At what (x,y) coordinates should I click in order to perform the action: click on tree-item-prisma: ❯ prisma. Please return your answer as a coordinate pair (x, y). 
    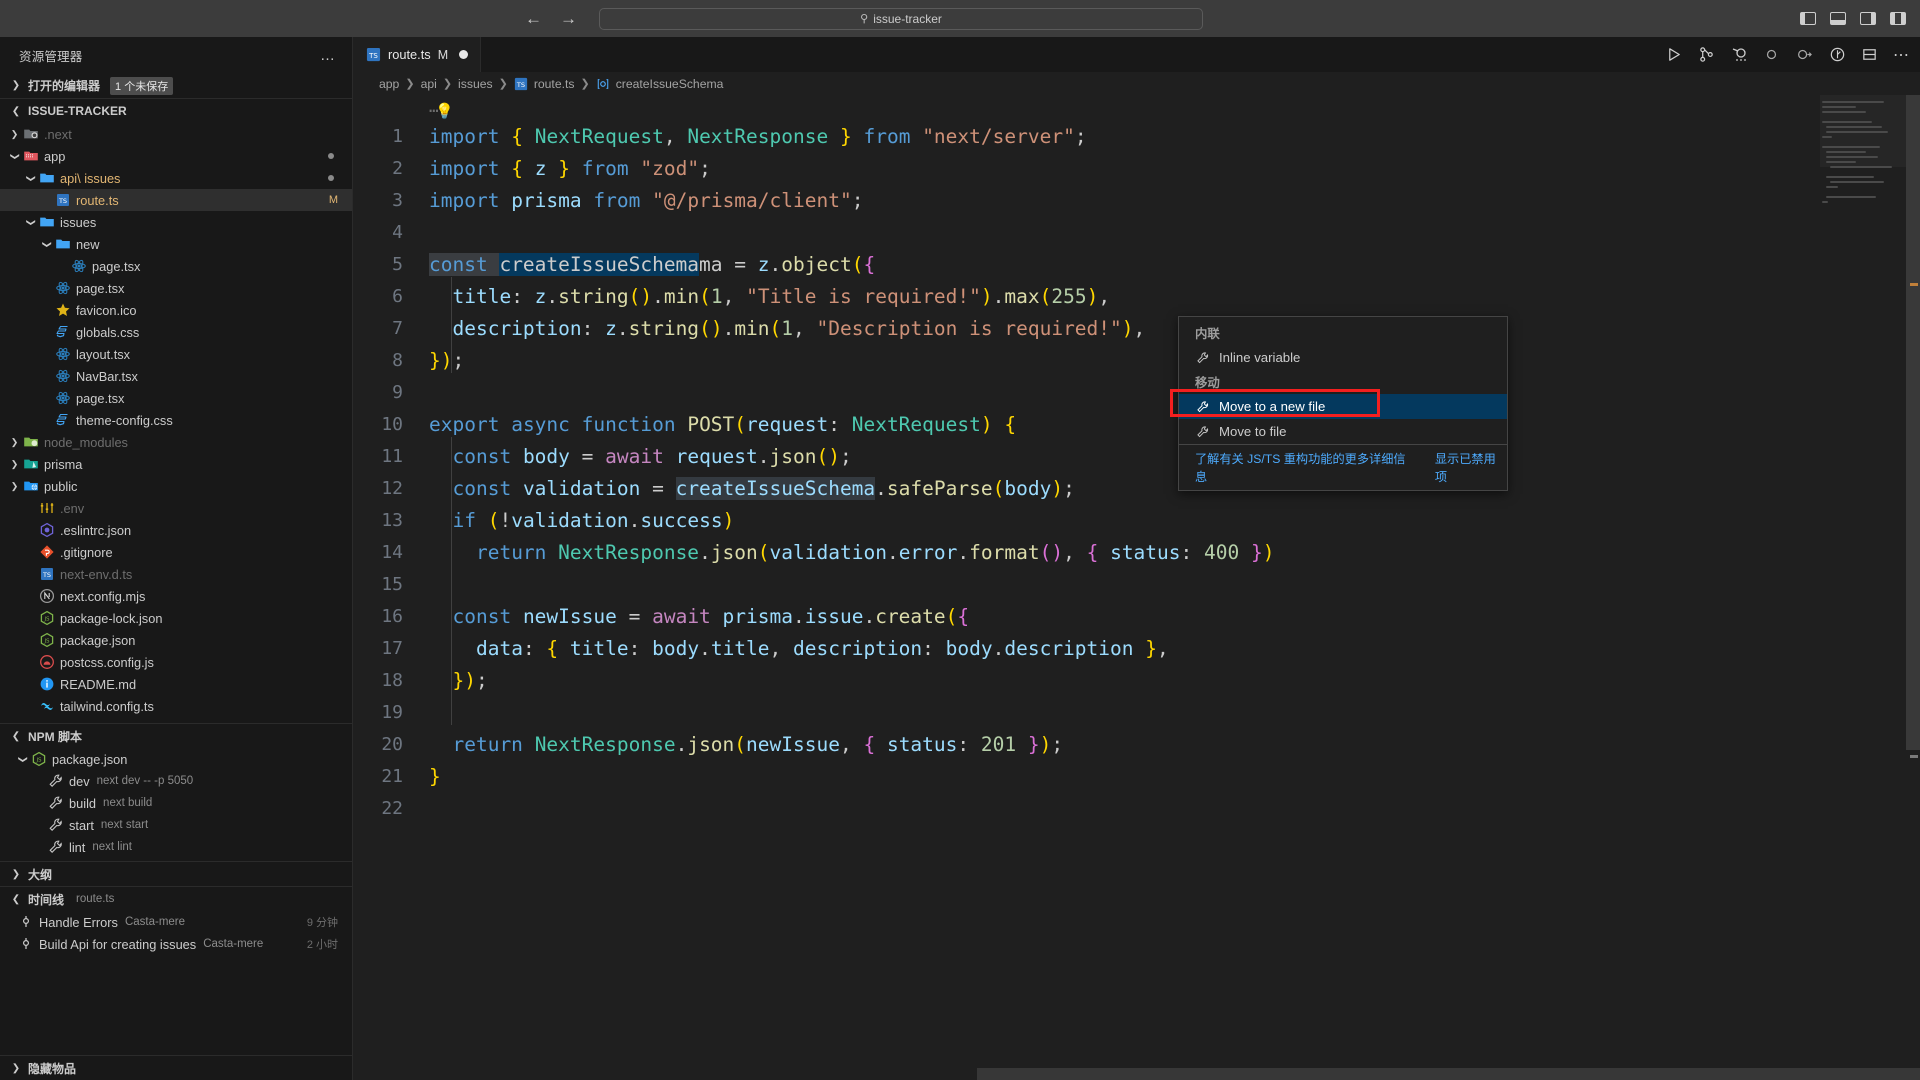
    Looking at the image, I should click on (176, 464).